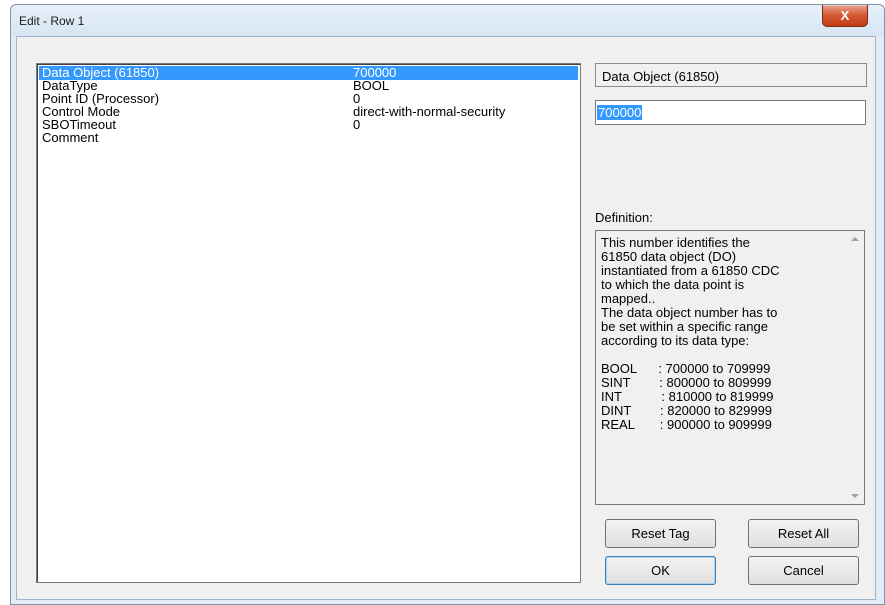  Describe the element at coordinates (52, 21) in the screenshot. I see `window-title: Edit - Row 1` at that location.